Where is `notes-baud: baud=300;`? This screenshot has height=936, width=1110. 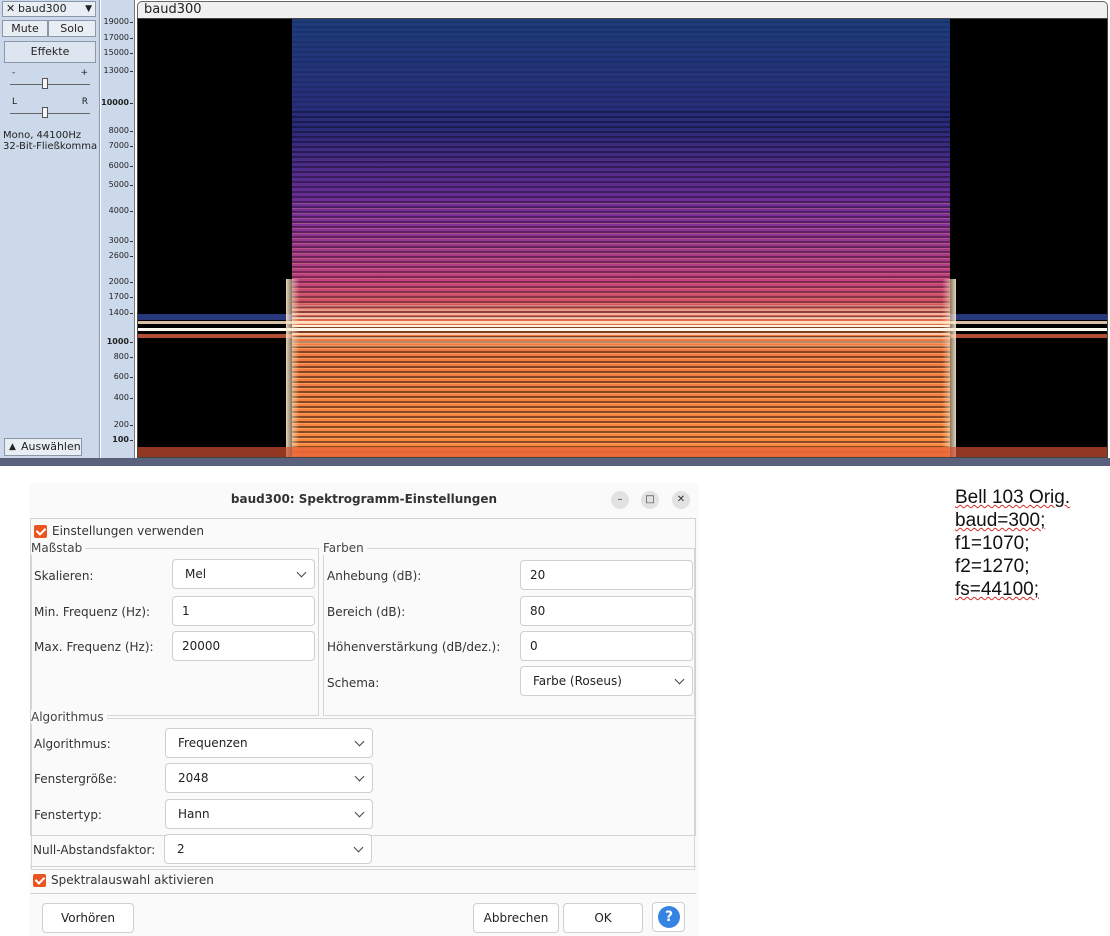
notes-baud: baud=300; is located at coordinates (1000, 520).